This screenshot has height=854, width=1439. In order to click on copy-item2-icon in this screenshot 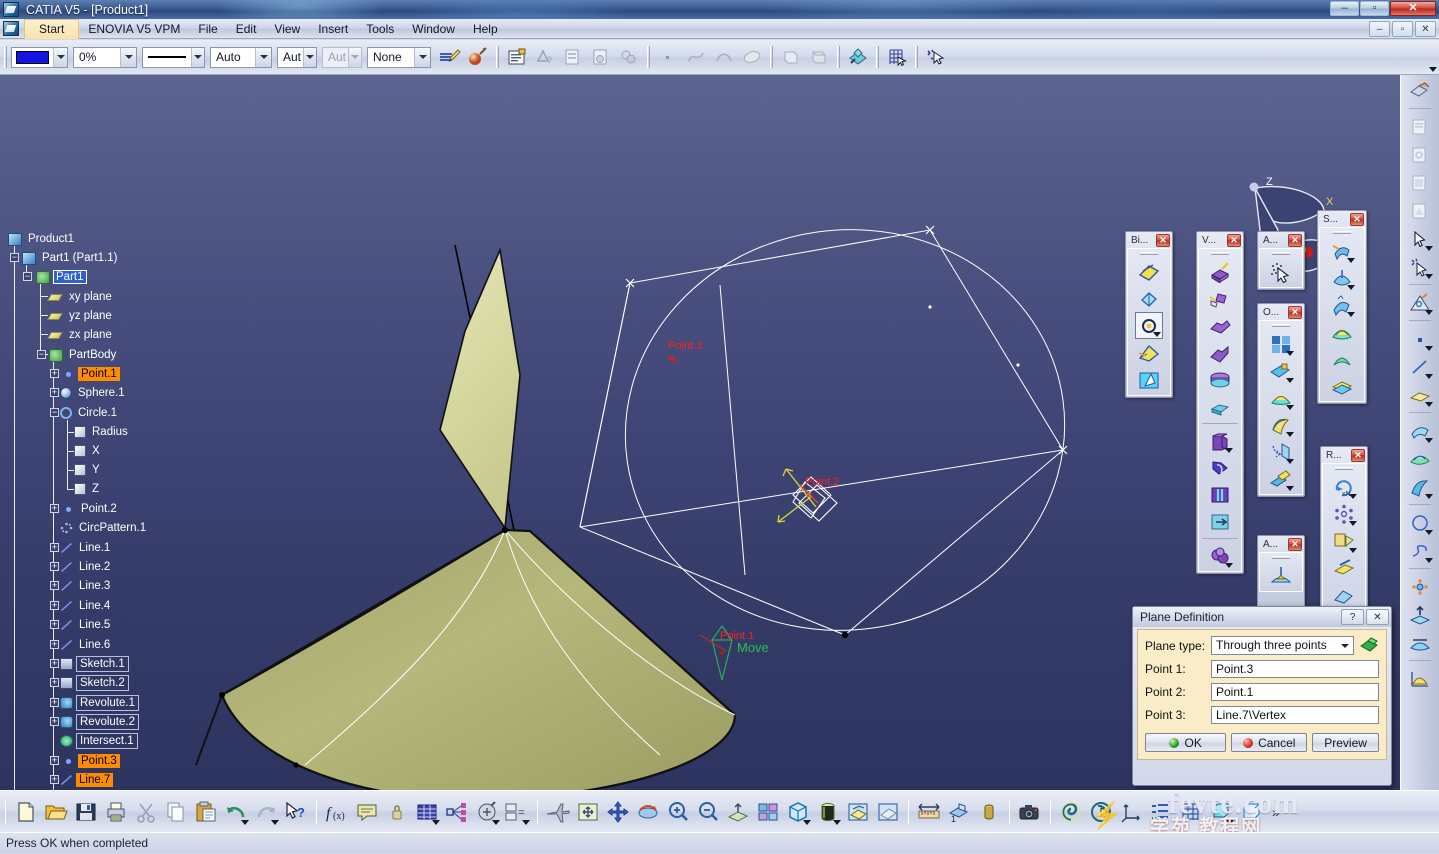, I will do `click(1420, 154)`.